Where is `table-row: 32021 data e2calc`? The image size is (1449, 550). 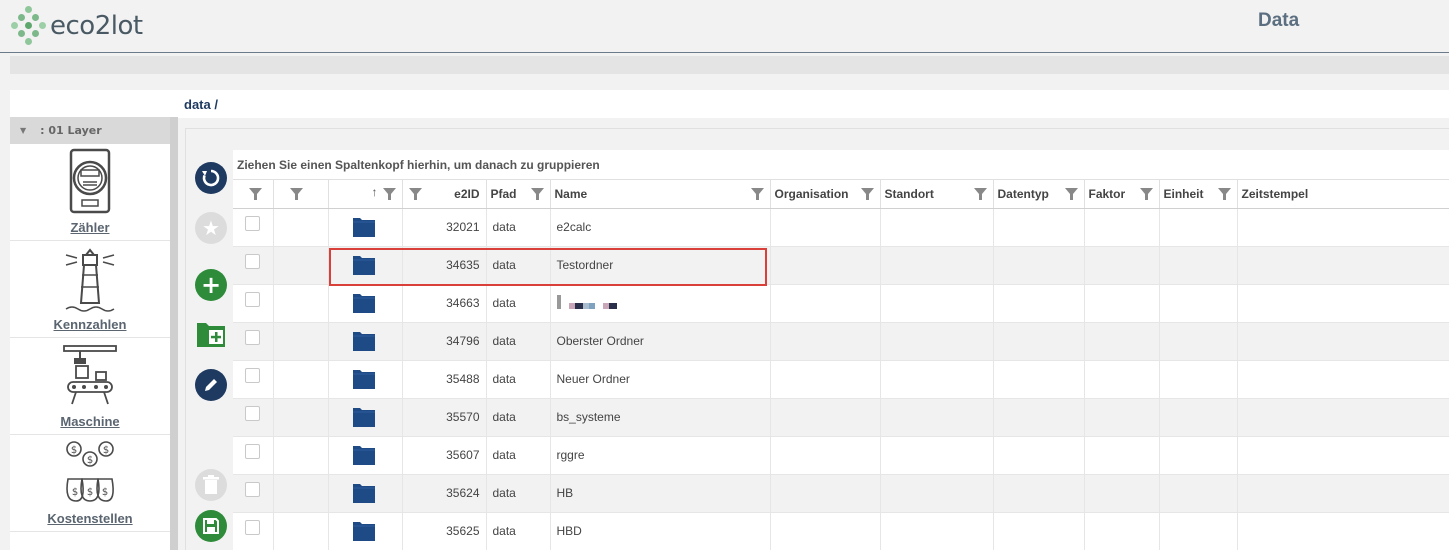 table-row: 32021 data e2calc is located at coordinates (841, 227).